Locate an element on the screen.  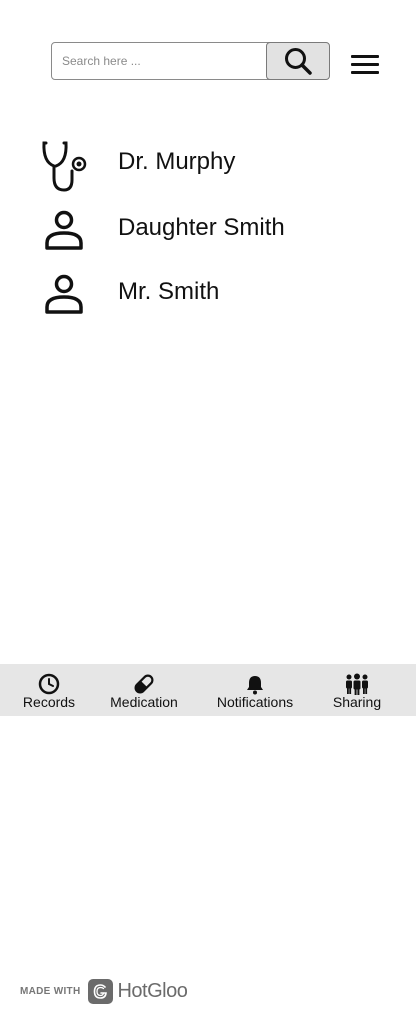
hotgloo-logo-icon is located at coordinates (101, 991).